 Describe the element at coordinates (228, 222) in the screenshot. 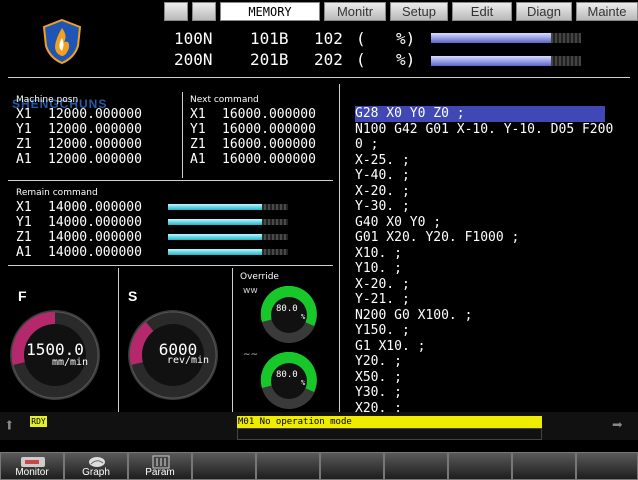

I see `remain-y-bar` at that location.